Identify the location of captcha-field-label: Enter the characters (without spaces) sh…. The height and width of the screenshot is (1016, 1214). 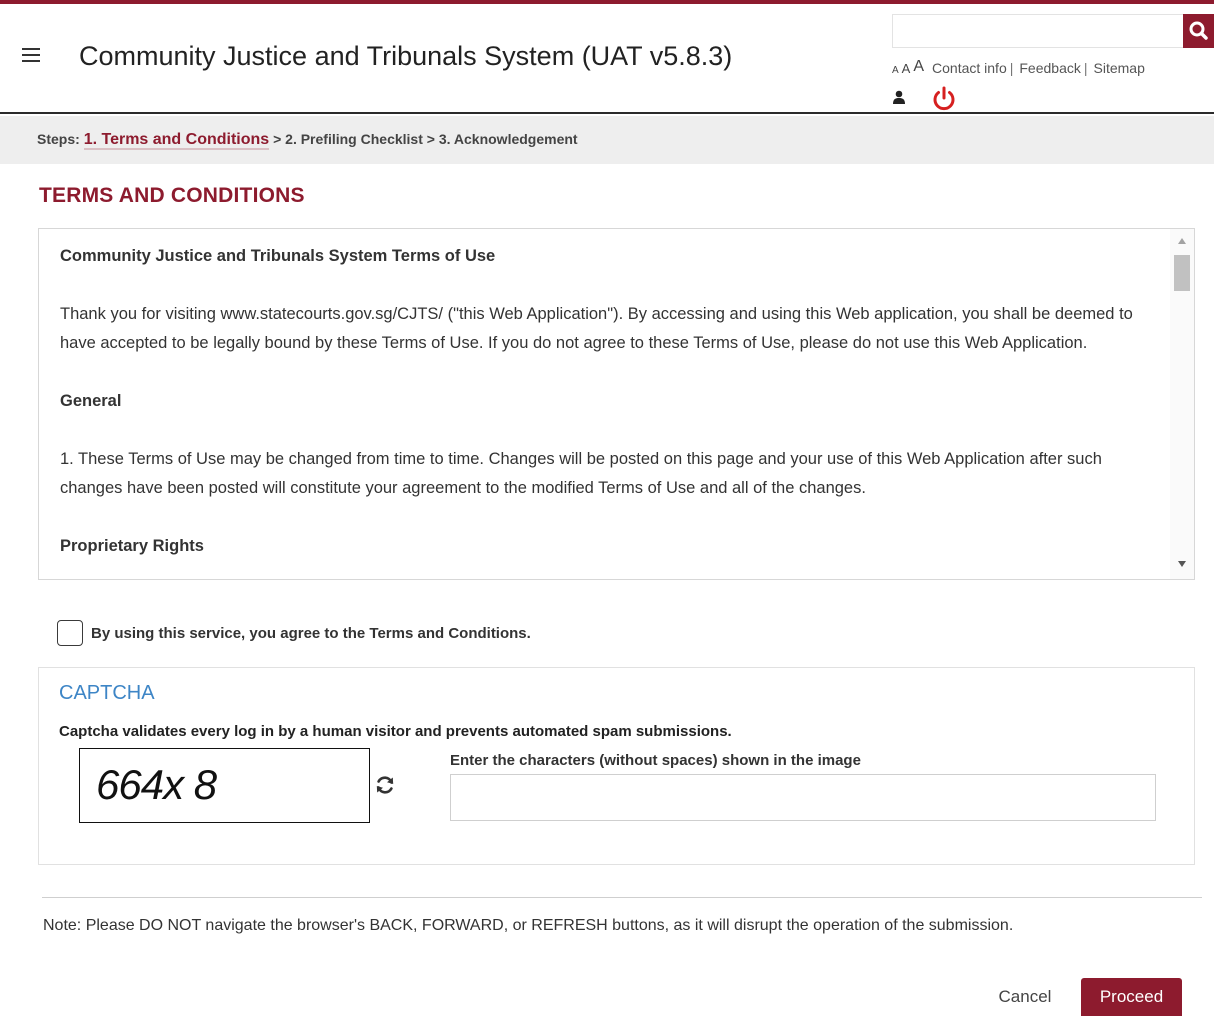
(655, 760).